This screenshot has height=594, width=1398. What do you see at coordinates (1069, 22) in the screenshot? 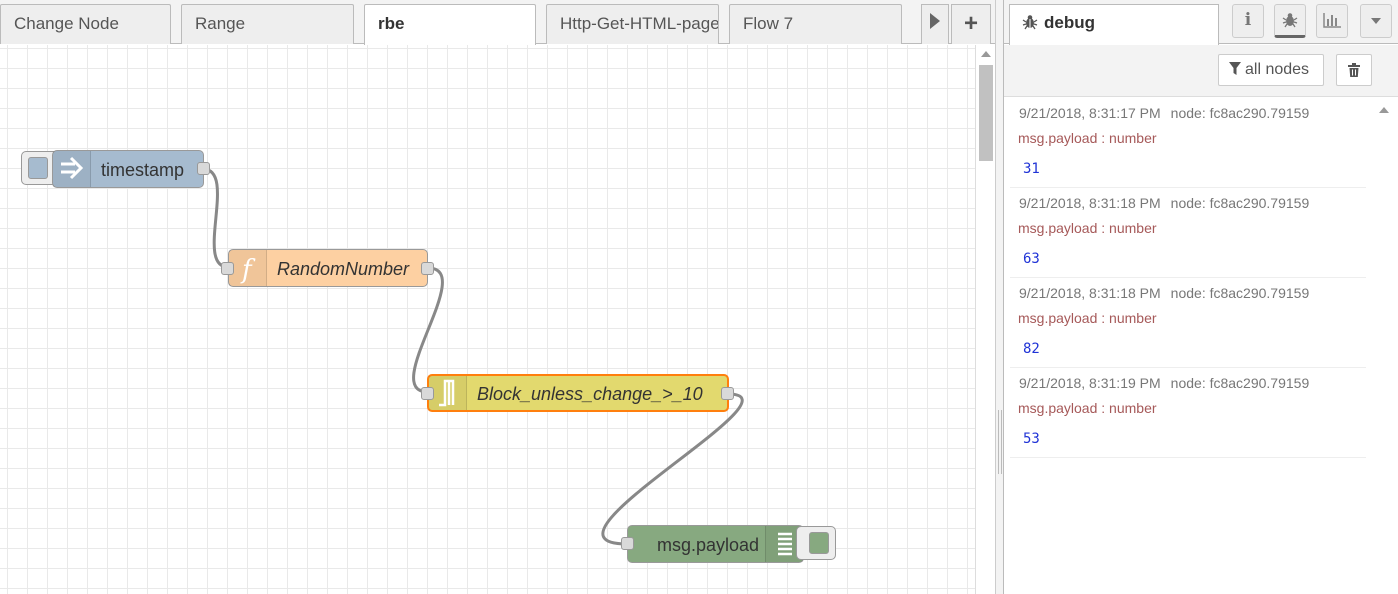
I see `sidebar-tab-label: debug` at bounding box center [1069, 22].